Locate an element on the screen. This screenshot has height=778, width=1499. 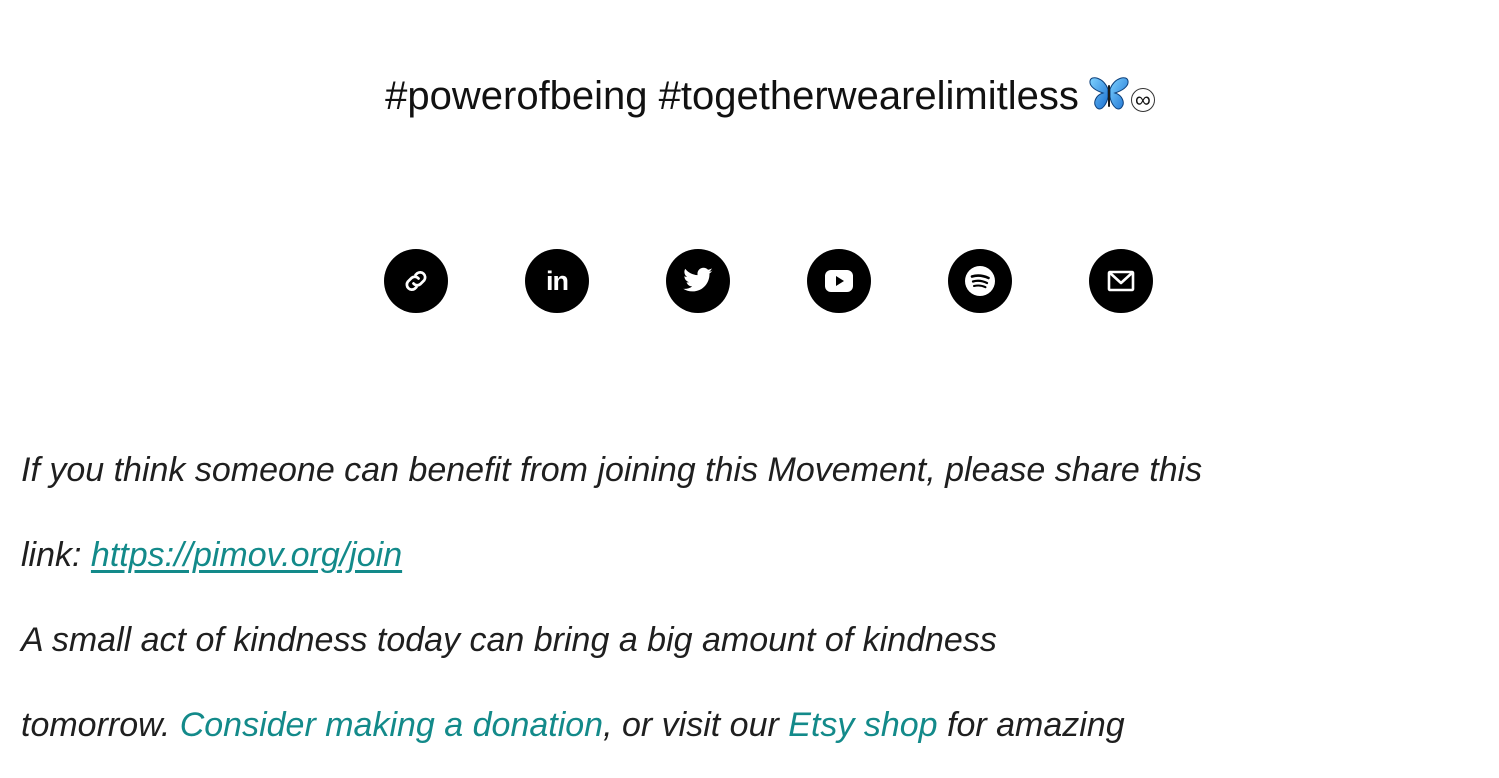
youtube-icon is located at coordinates (839, 281).